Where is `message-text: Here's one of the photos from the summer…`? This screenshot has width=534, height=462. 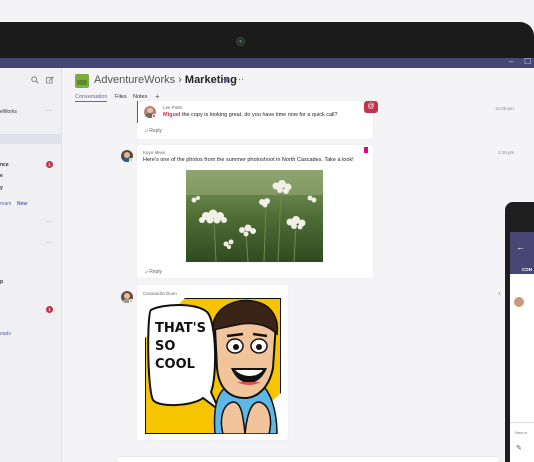 message-text: Here's one of the photos from the summer… is located at coordinates (248, 160).